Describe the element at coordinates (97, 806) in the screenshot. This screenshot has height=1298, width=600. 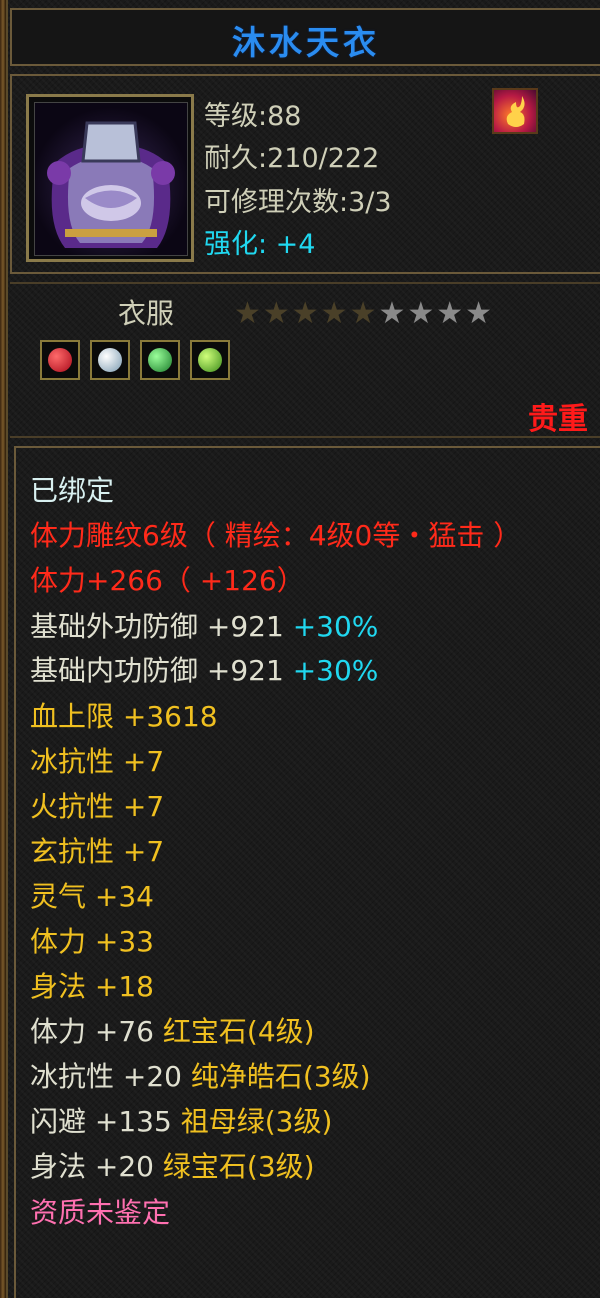
I see `attr-line: 火抗性 +7` at that location.